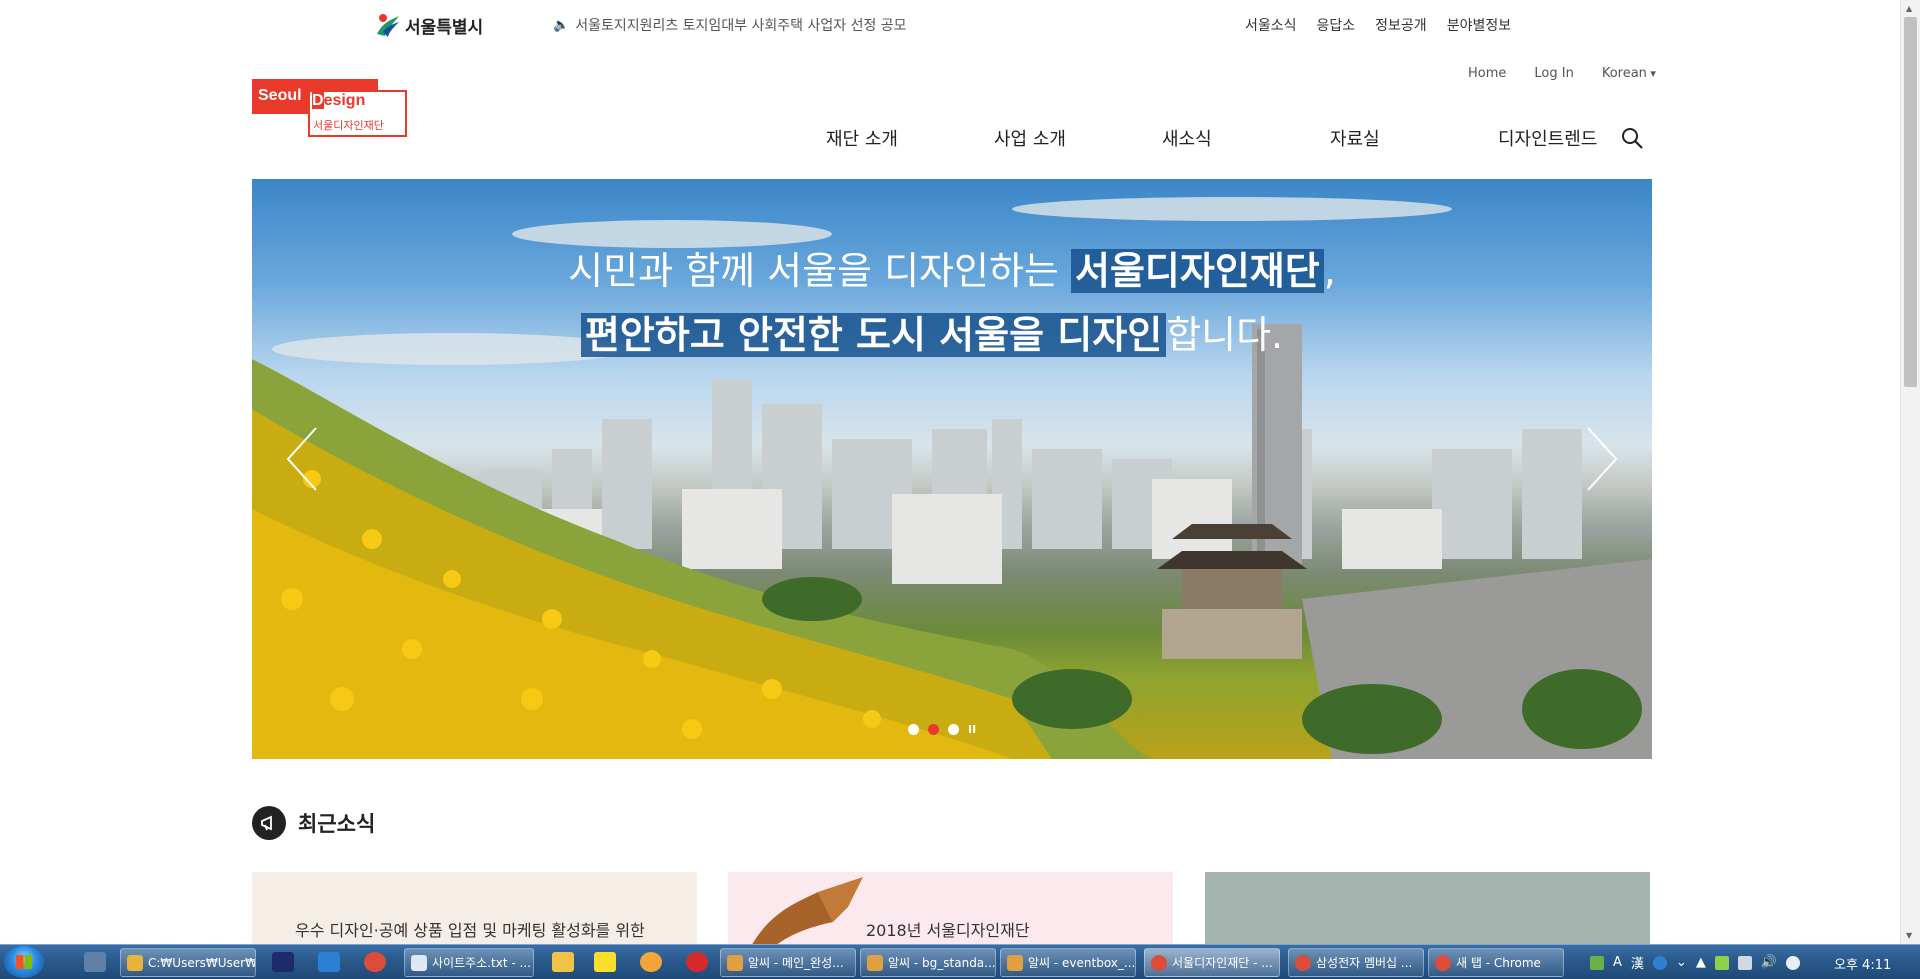 Image resolution: width=1920 pixels, height=979 pixels. I want to click on seoul-design-logo: Seoul Design 서울디자인재단, so click(329, 108).